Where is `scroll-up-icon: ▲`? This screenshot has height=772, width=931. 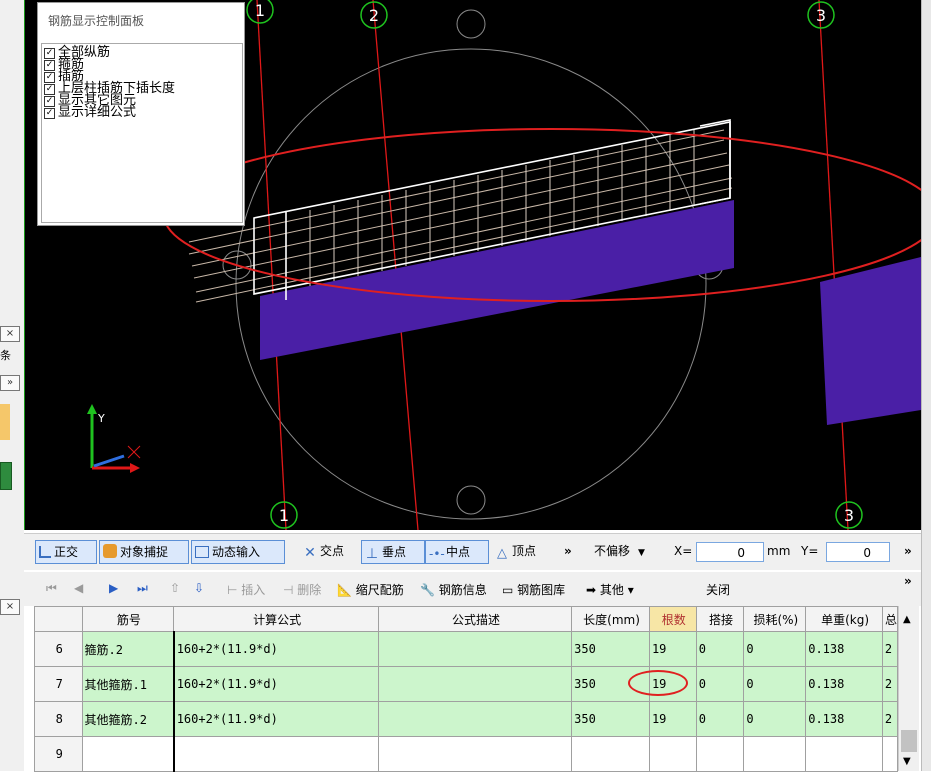 scroll-up-icon: ▲ is located at coordinates (907, 619).